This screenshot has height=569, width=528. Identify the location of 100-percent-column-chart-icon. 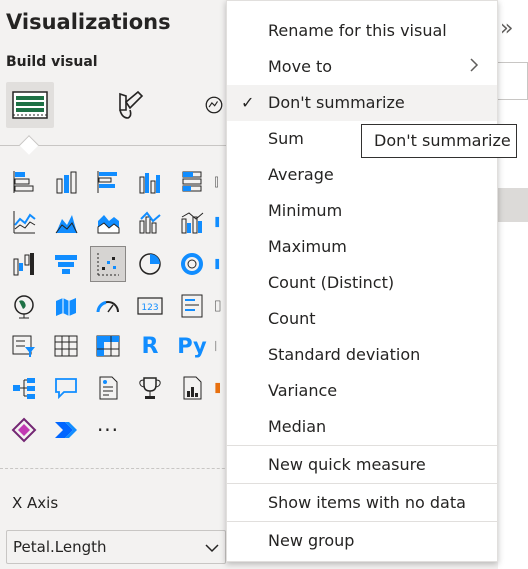
(220, 182).